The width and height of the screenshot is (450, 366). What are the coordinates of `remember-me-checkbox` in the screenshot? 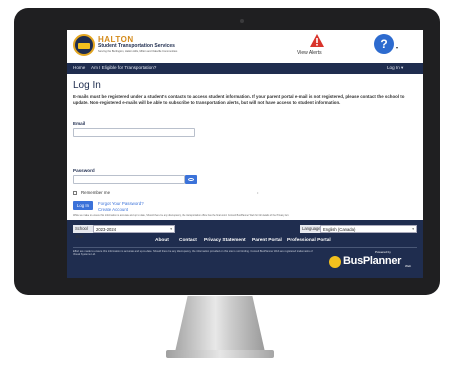 It's located at (75, 193).